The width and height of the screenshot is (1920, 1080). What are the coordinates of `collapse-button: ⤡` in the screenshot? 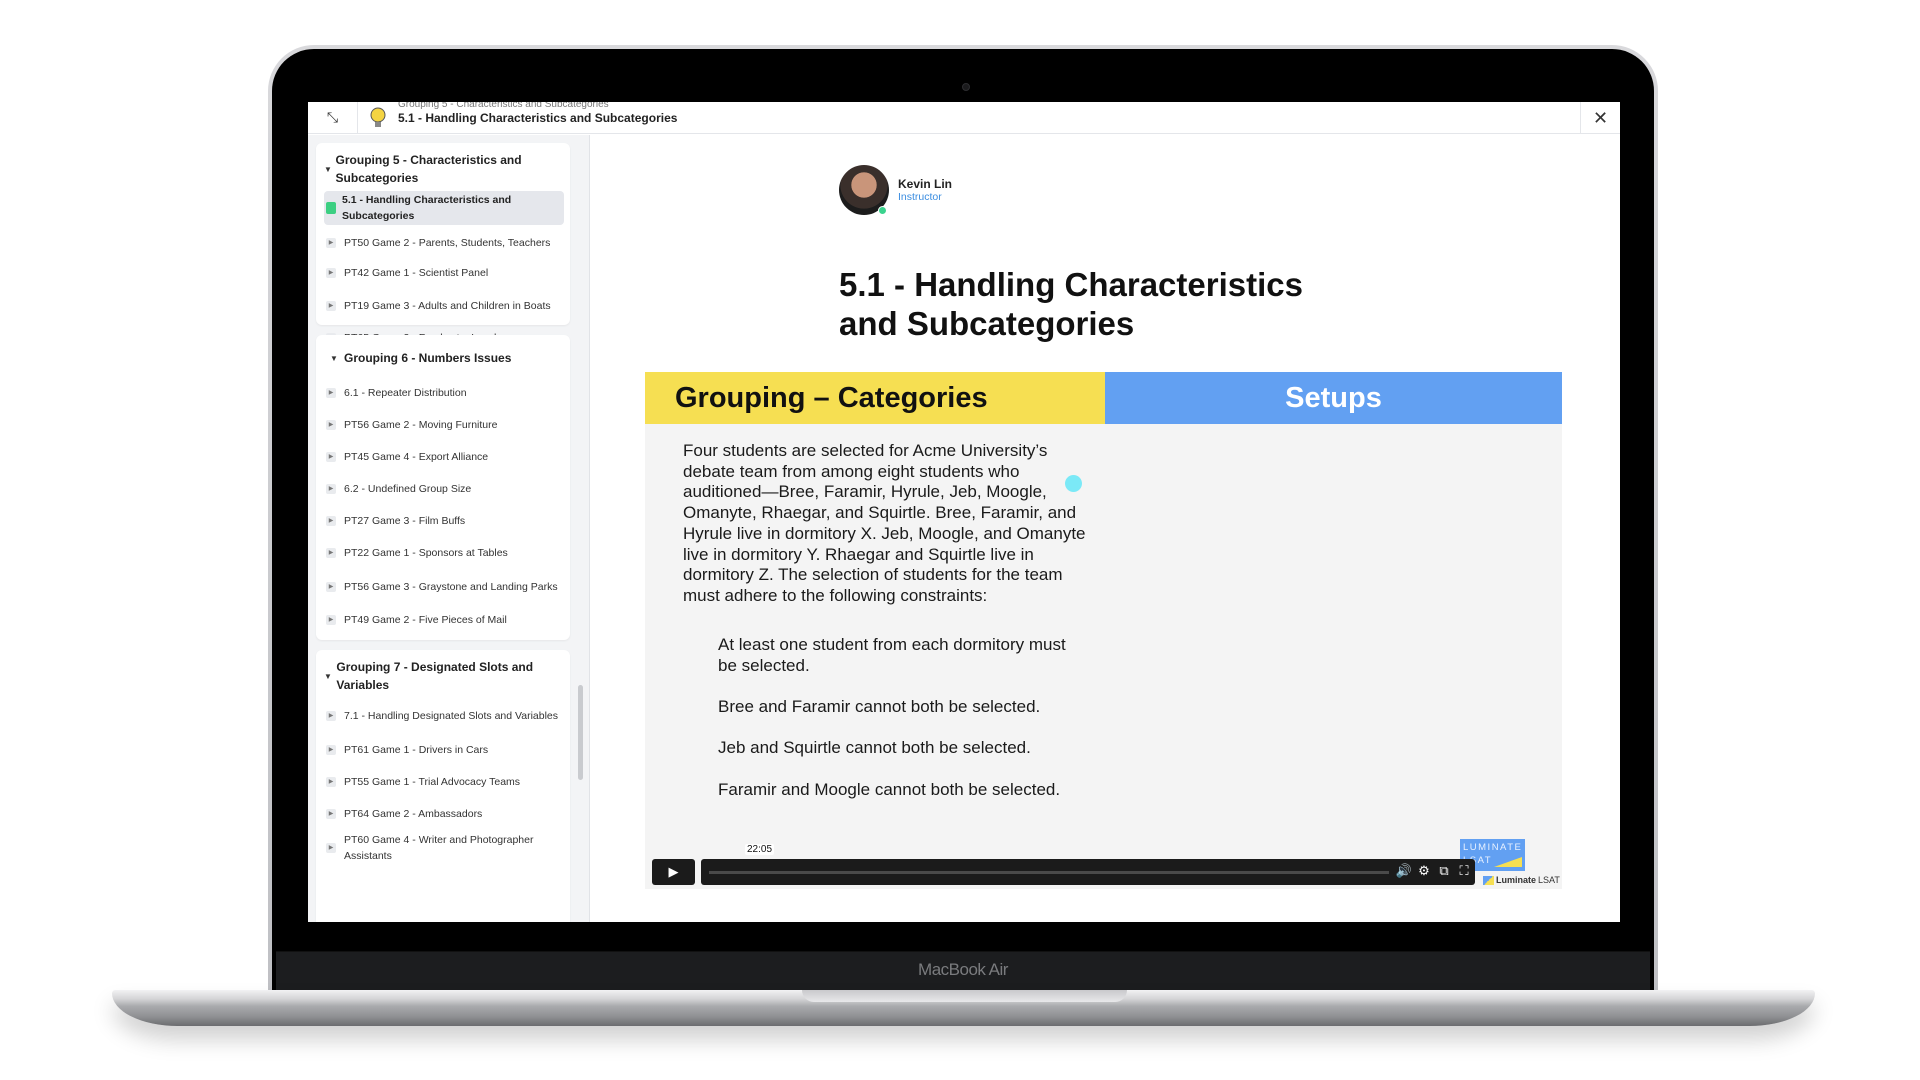 It's located at (333, 118).